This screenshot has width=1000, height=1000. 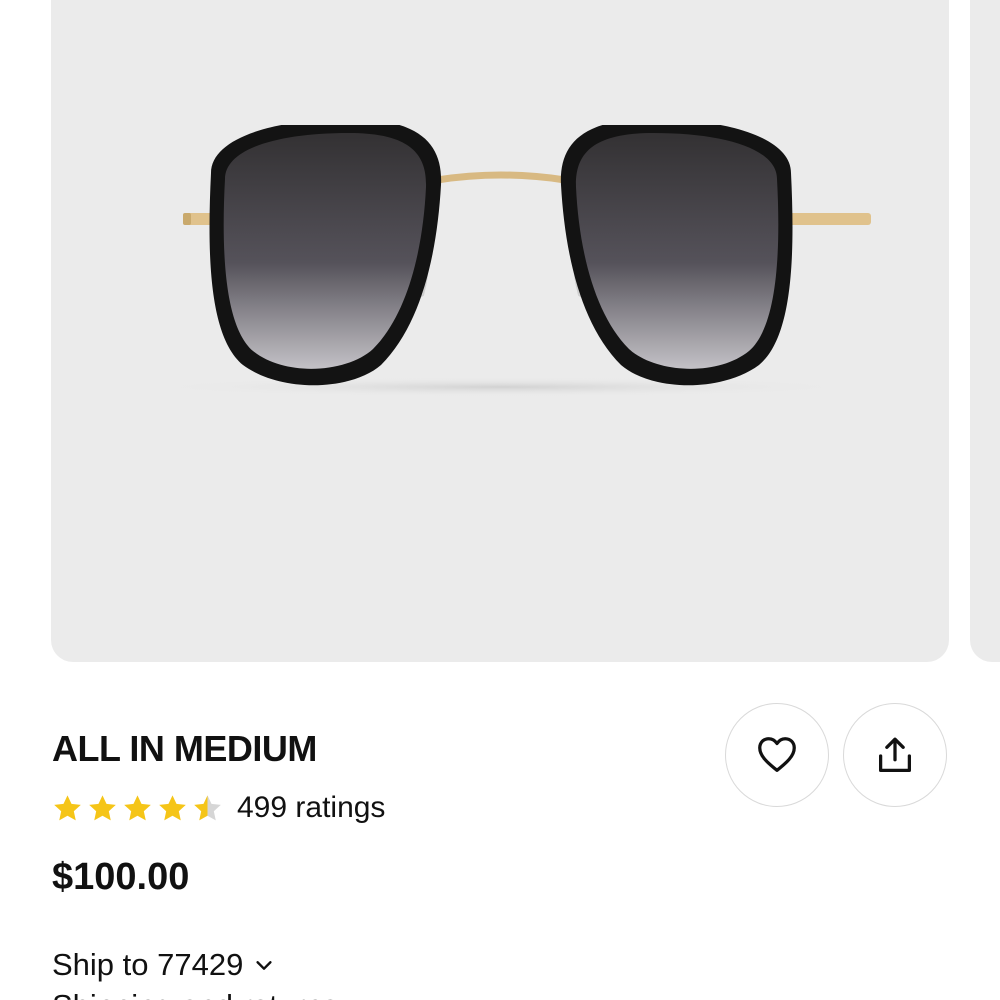 I want to click on shipping-returns-link: Shipping and returns, so click(x=277, y=995).